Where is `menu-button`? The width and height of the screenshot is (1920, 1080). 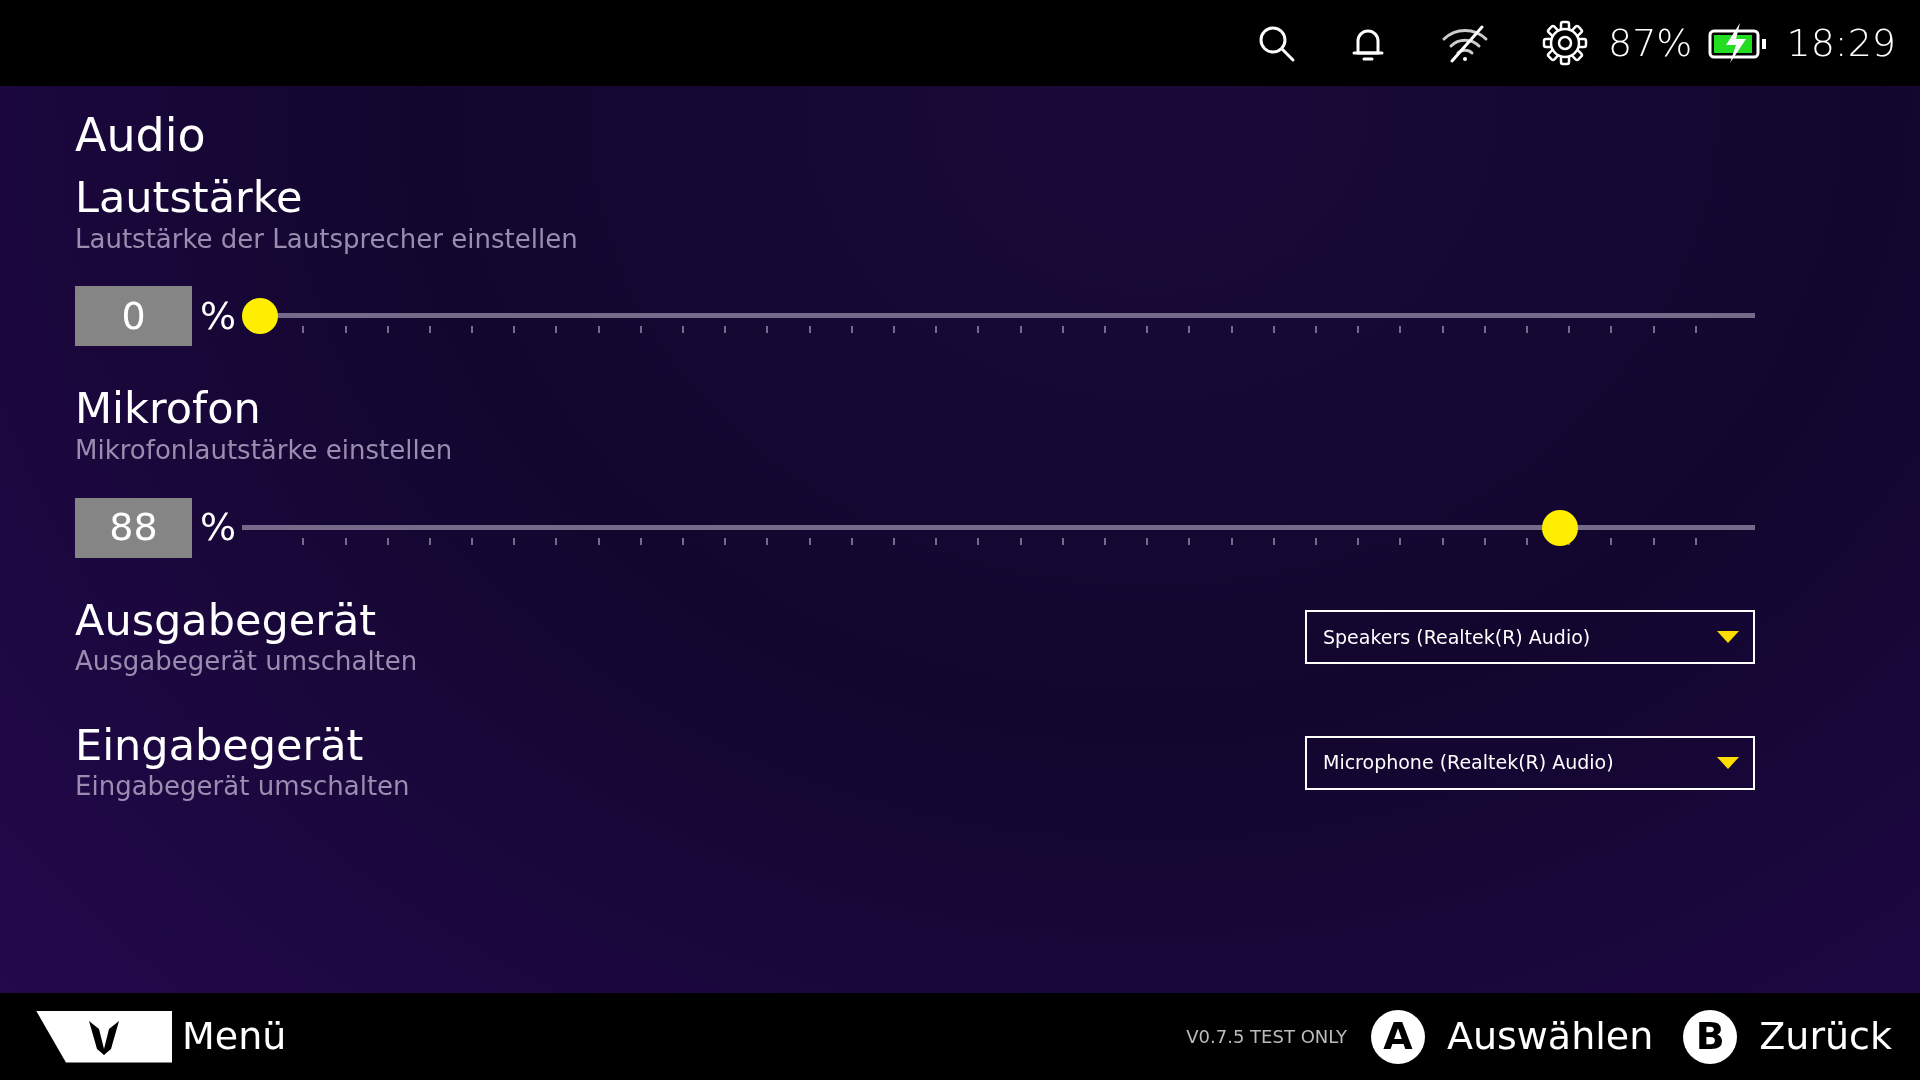 menu-button is located at coordinates (104, 1036).